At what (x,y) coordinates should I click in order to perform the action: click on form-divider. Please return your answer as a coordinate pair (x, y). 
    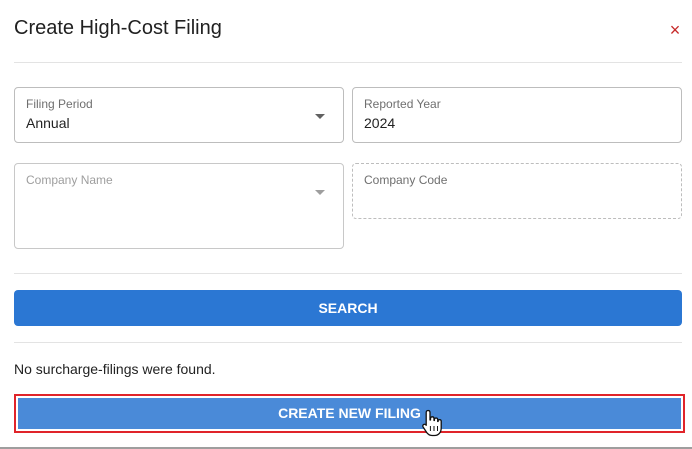
    Looking at the image, I should click on (348, 273).